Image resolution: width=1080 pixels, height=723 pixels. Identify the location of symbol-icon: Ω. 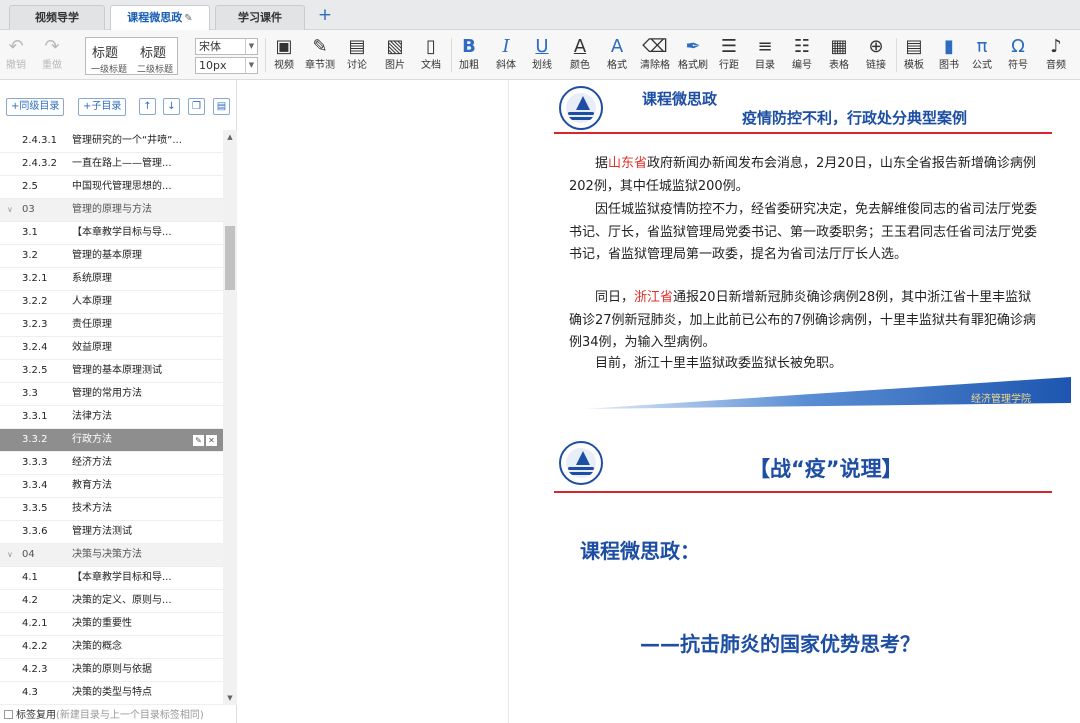
(1018, 46).